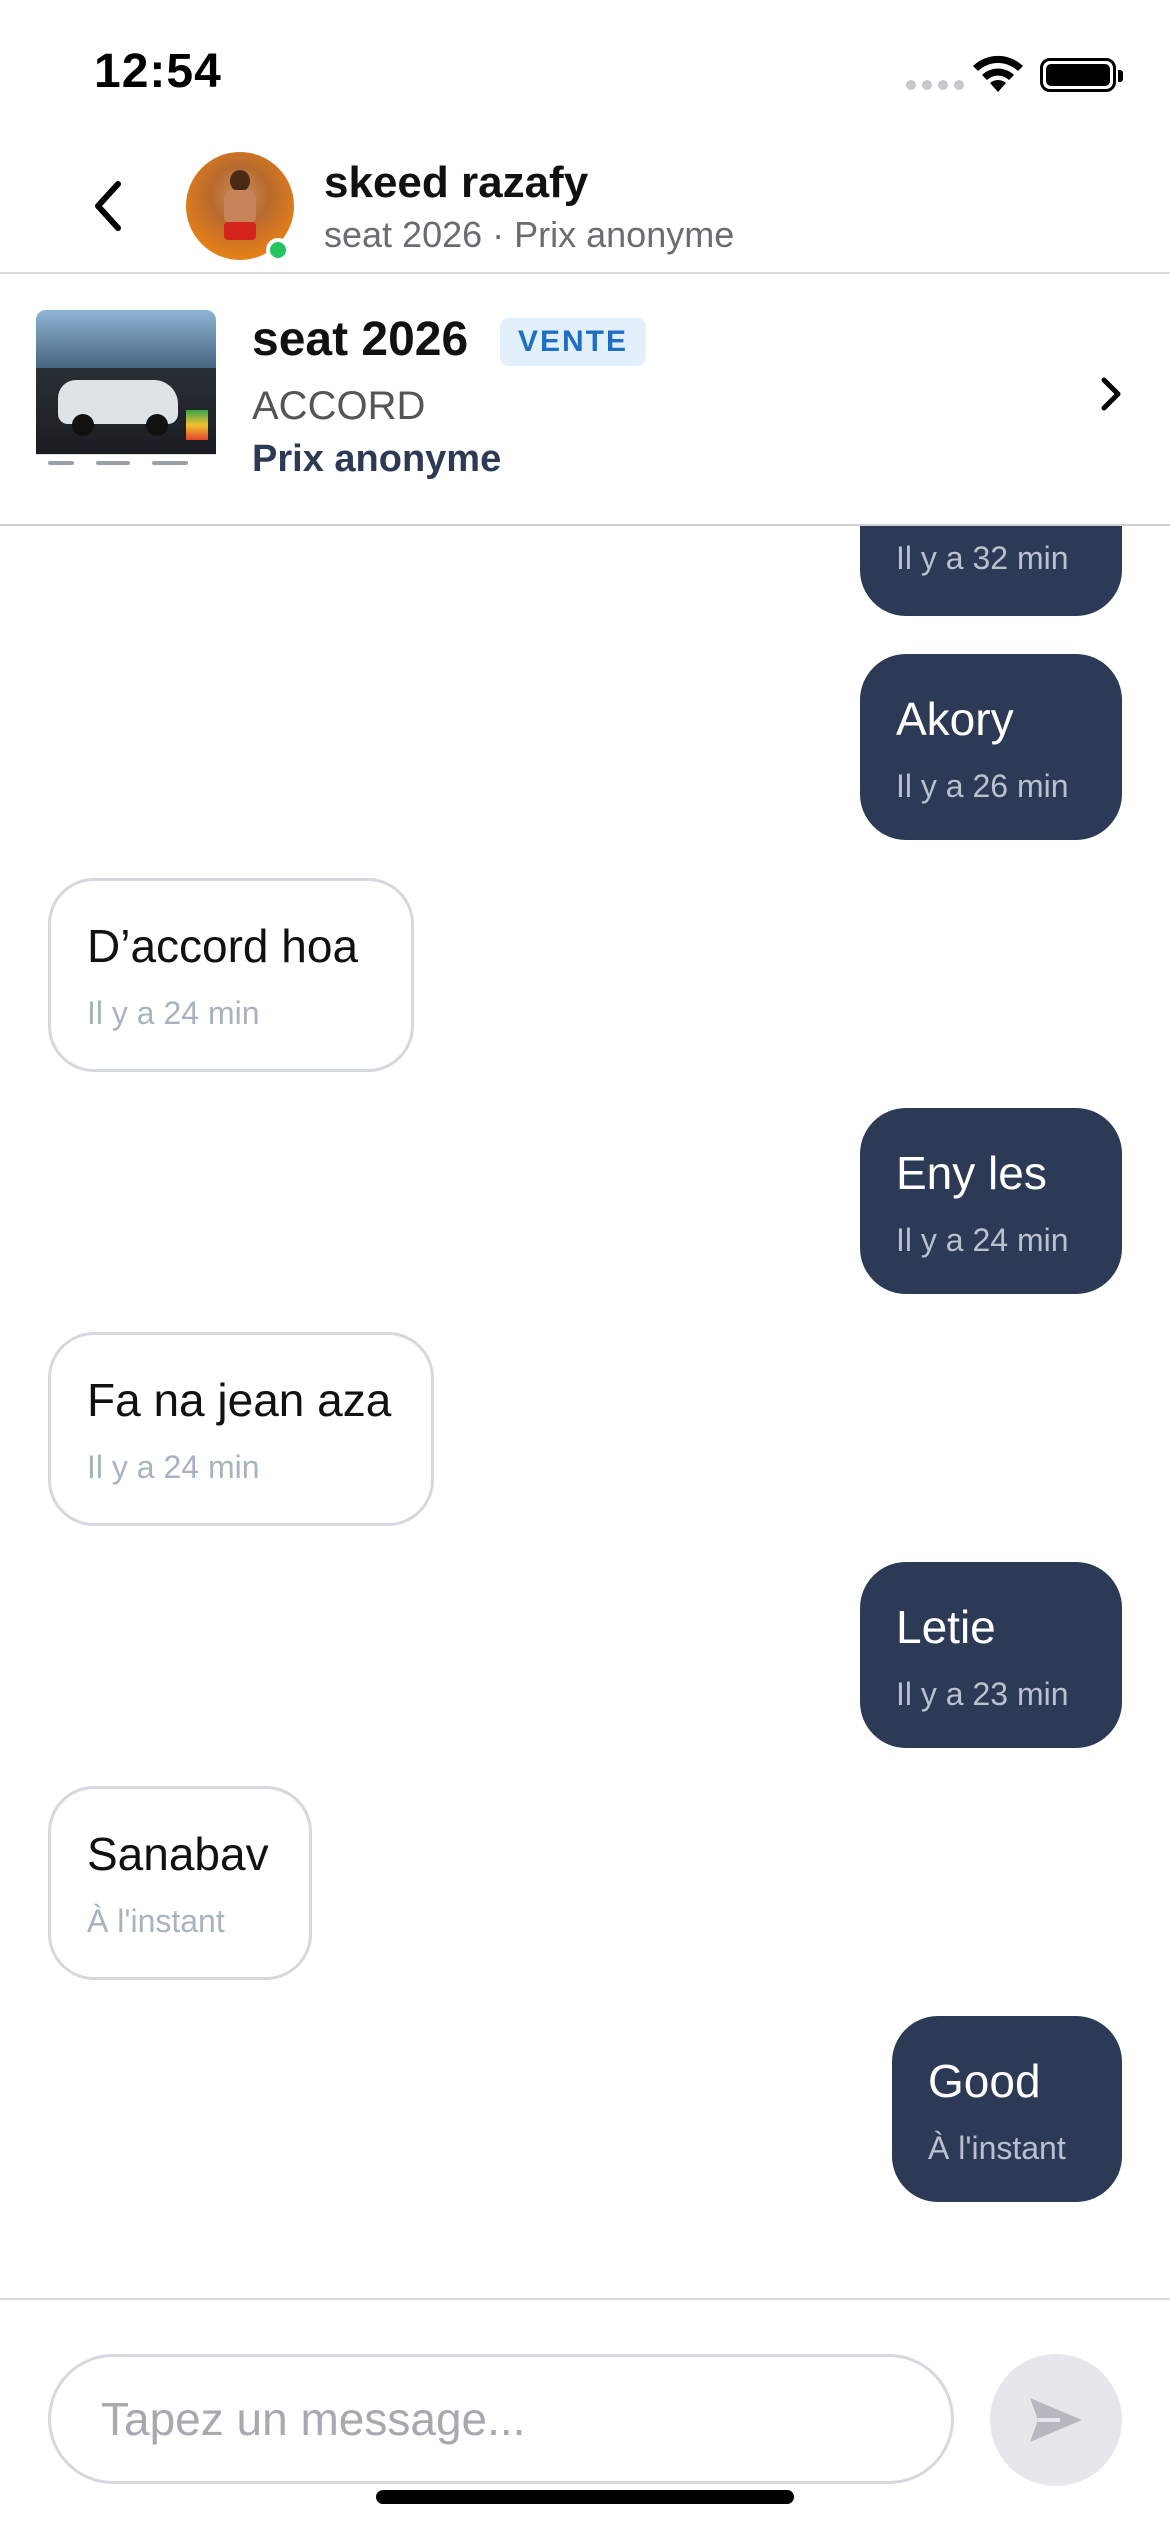 Image resolution: width=1170 pixels, height=2532 pixels. I want to click on online-status-dot, so click(278, 250).